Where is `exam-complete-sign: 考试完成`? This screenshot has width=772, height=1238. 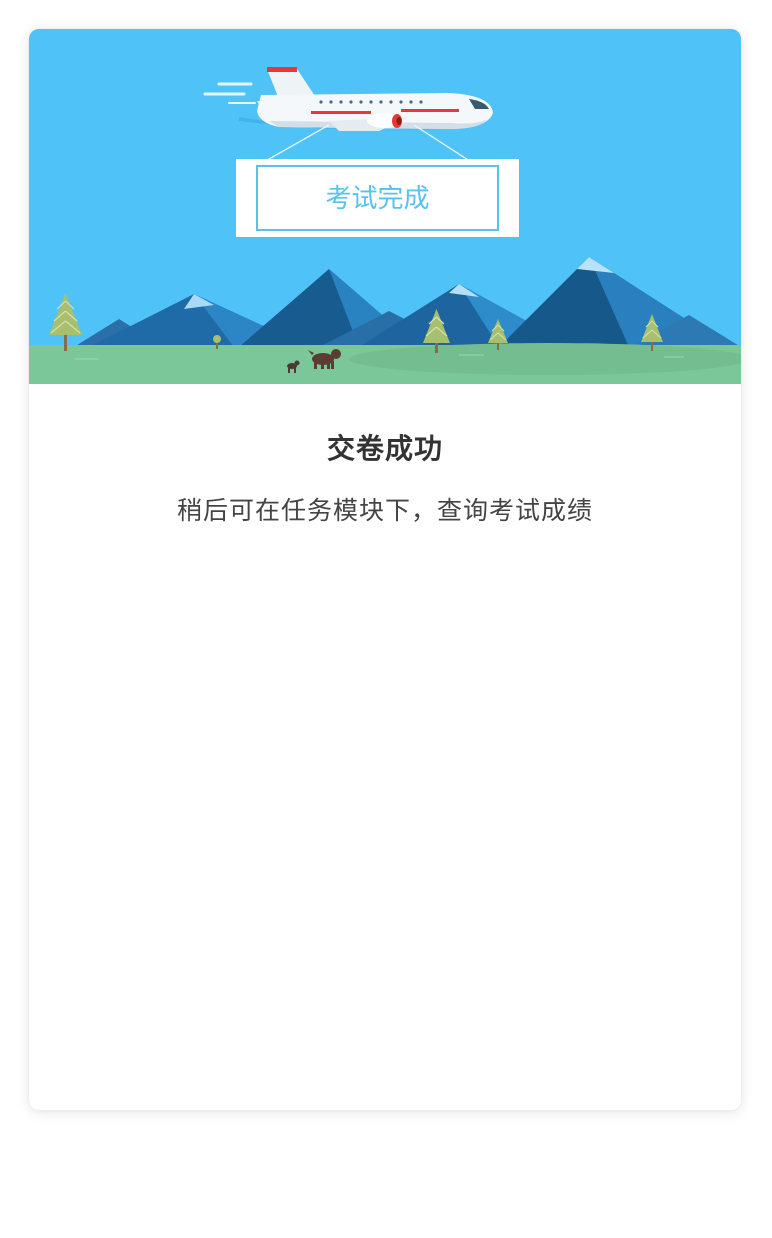
exam-complete-sign: 考试完成 is located at coordinates (377, 198).